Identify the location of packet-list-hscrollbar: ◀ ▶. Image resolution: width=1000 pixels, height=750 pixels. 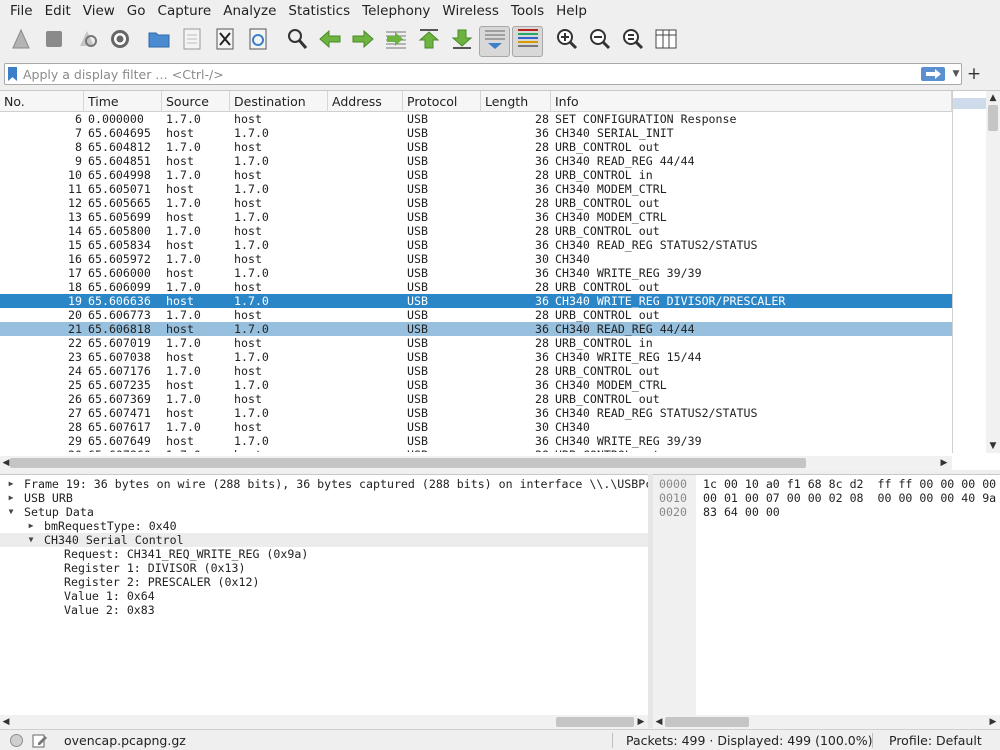
(476, 463).